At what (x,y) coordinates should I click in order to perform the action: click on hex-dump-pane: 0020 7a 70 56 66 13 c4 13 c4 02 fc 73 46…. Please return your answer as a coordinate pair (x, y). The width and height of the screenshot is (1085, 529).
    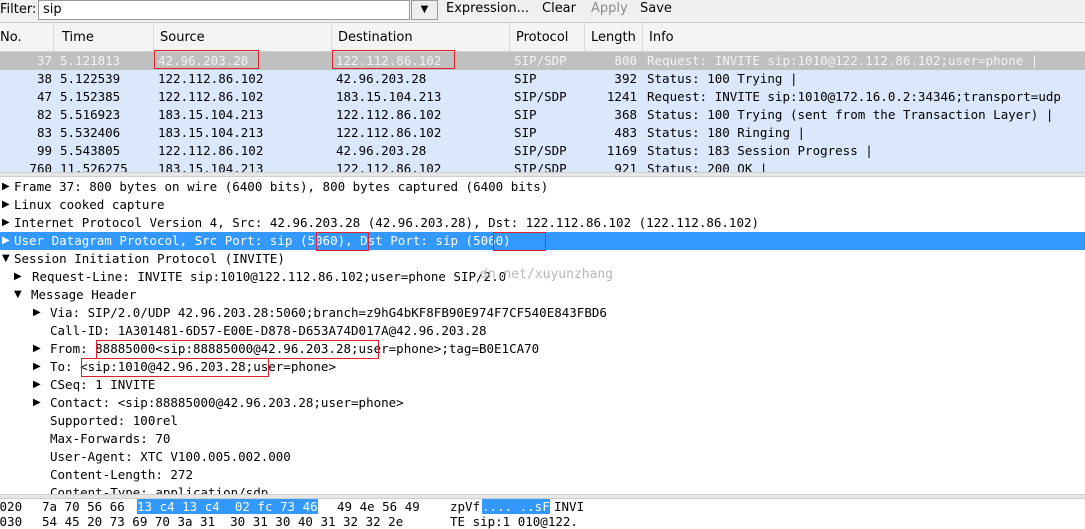
    Looking at the image, I should click on (542, 514).